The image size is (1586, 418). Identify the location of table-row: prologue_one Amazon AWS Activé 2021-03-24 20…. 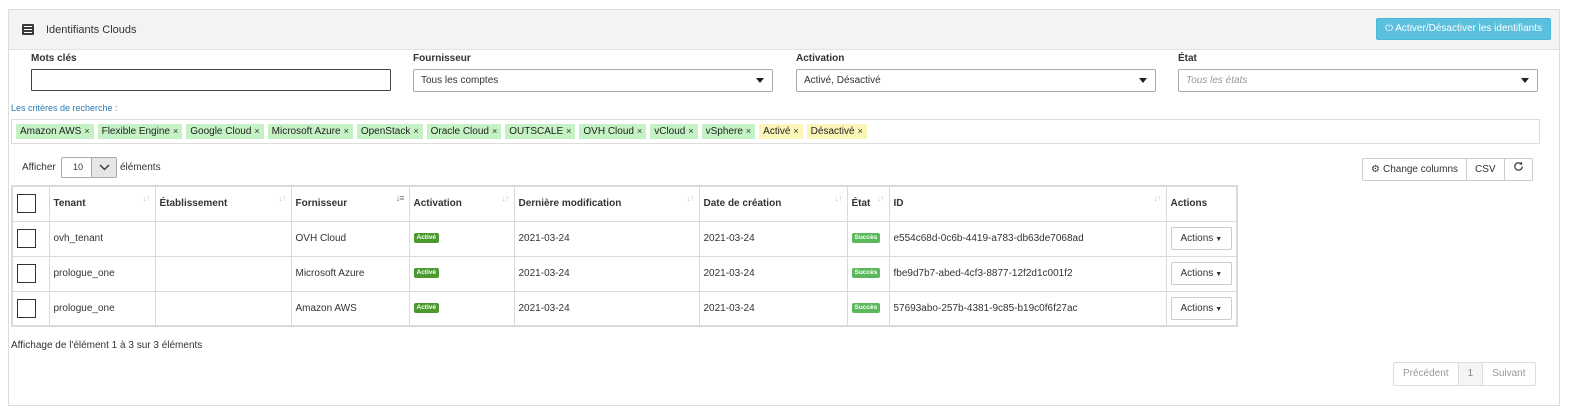
(624, 308).